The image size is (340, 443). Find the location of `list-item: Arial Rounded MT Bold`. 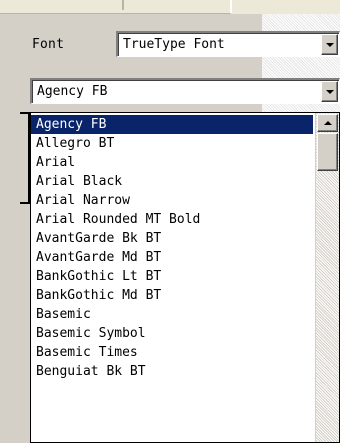

list-item: Arial Rounded MT Bold is located at coordinates (172, 219).